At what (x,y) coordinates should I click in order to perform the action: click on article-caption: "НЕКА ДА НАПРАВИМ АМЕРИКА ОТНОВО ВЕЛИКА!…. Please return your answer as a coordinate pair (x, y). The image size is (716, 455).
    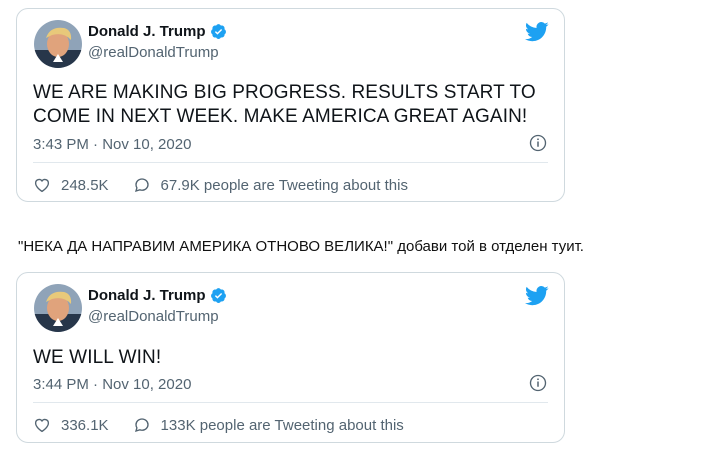
    Looking at the image, I should click on (301, 246).